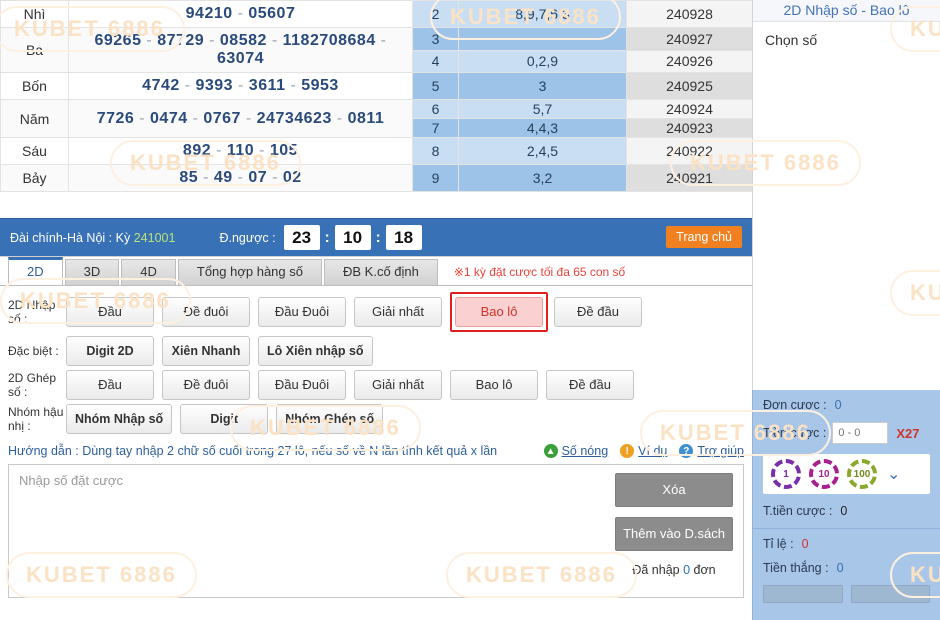  Describe the element at coordinates (119, 419) in the screenshot. I see `bet-option-button: Nhóm Nhập số` at that location.